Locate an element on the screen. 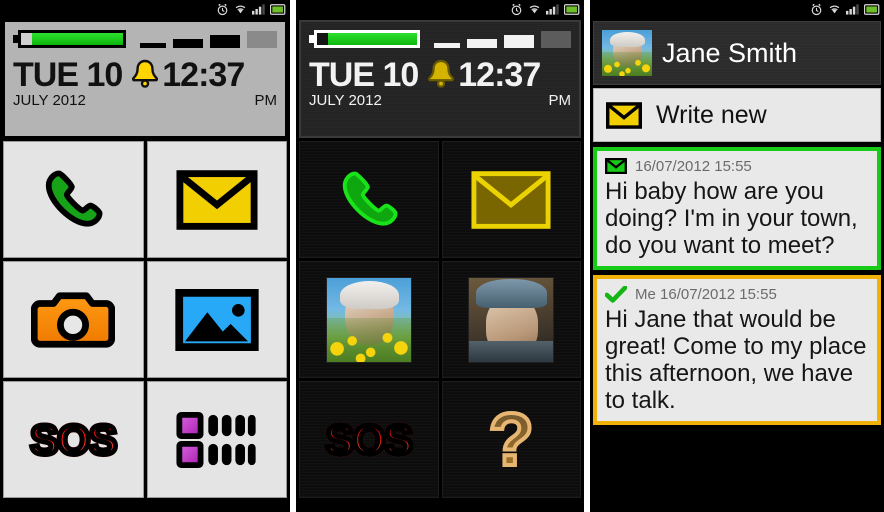 The image size is (884, 512). tile-camera is located at coordinates (73, 319).